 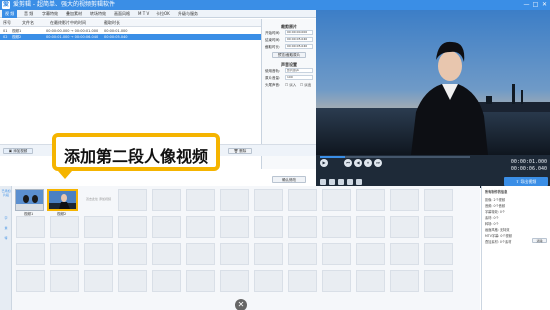 What do you see at coordinates (544, 5) in the screenshot?
I see `close-button: ✕` at bounding box center [544, 5].